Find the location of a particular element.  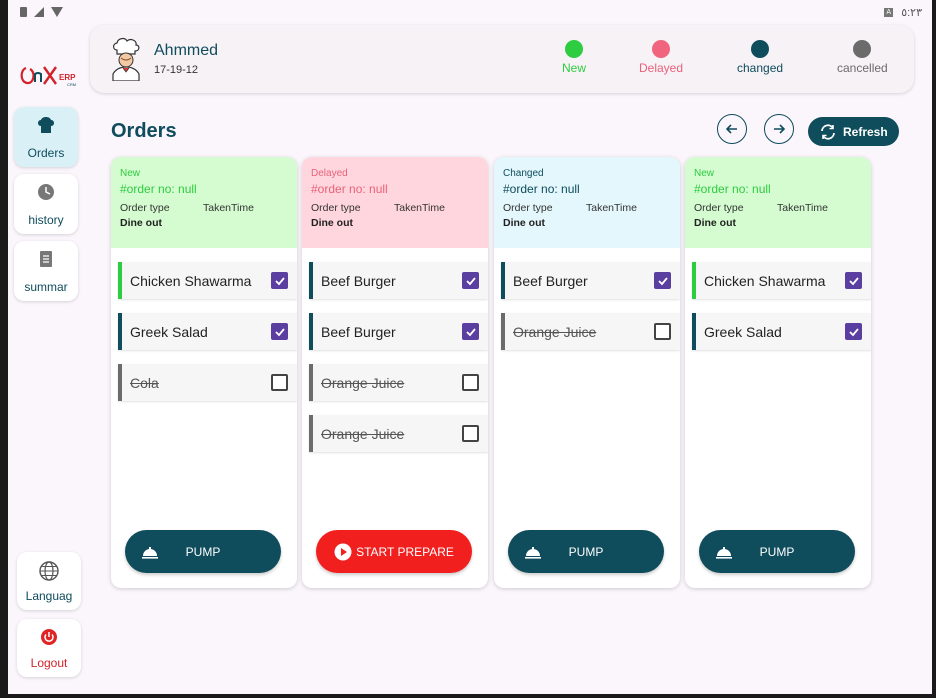

refresh-icon is located at coordinates (828, 131).